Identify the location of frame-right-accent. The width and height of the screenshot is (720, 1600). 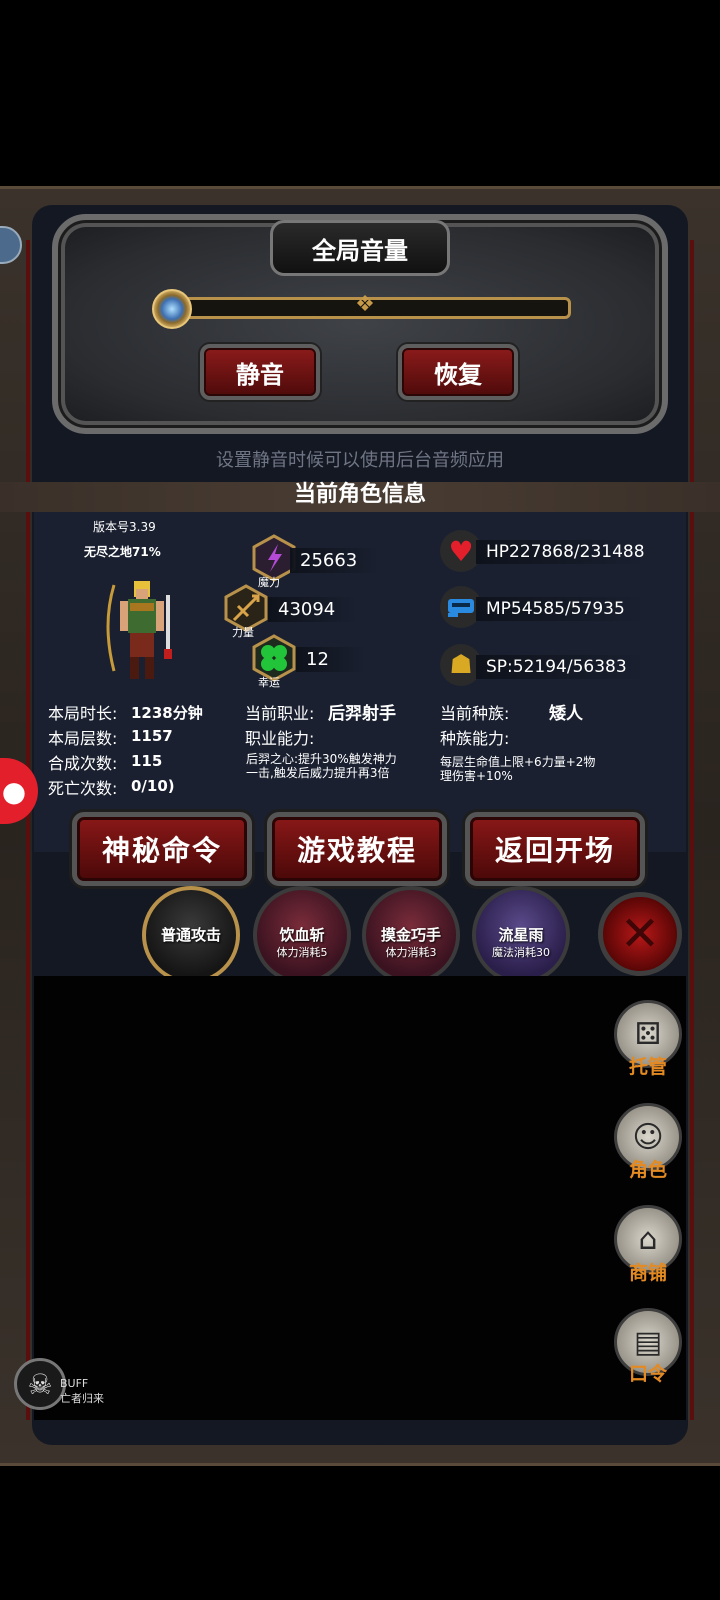
(692, 830).